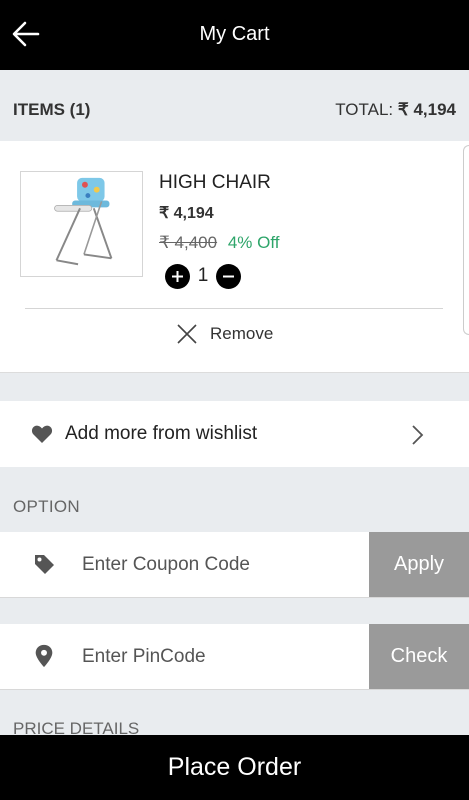 The height and width of the screenshot is (800, 469). I want to click on item-divider, so click(234, 308).